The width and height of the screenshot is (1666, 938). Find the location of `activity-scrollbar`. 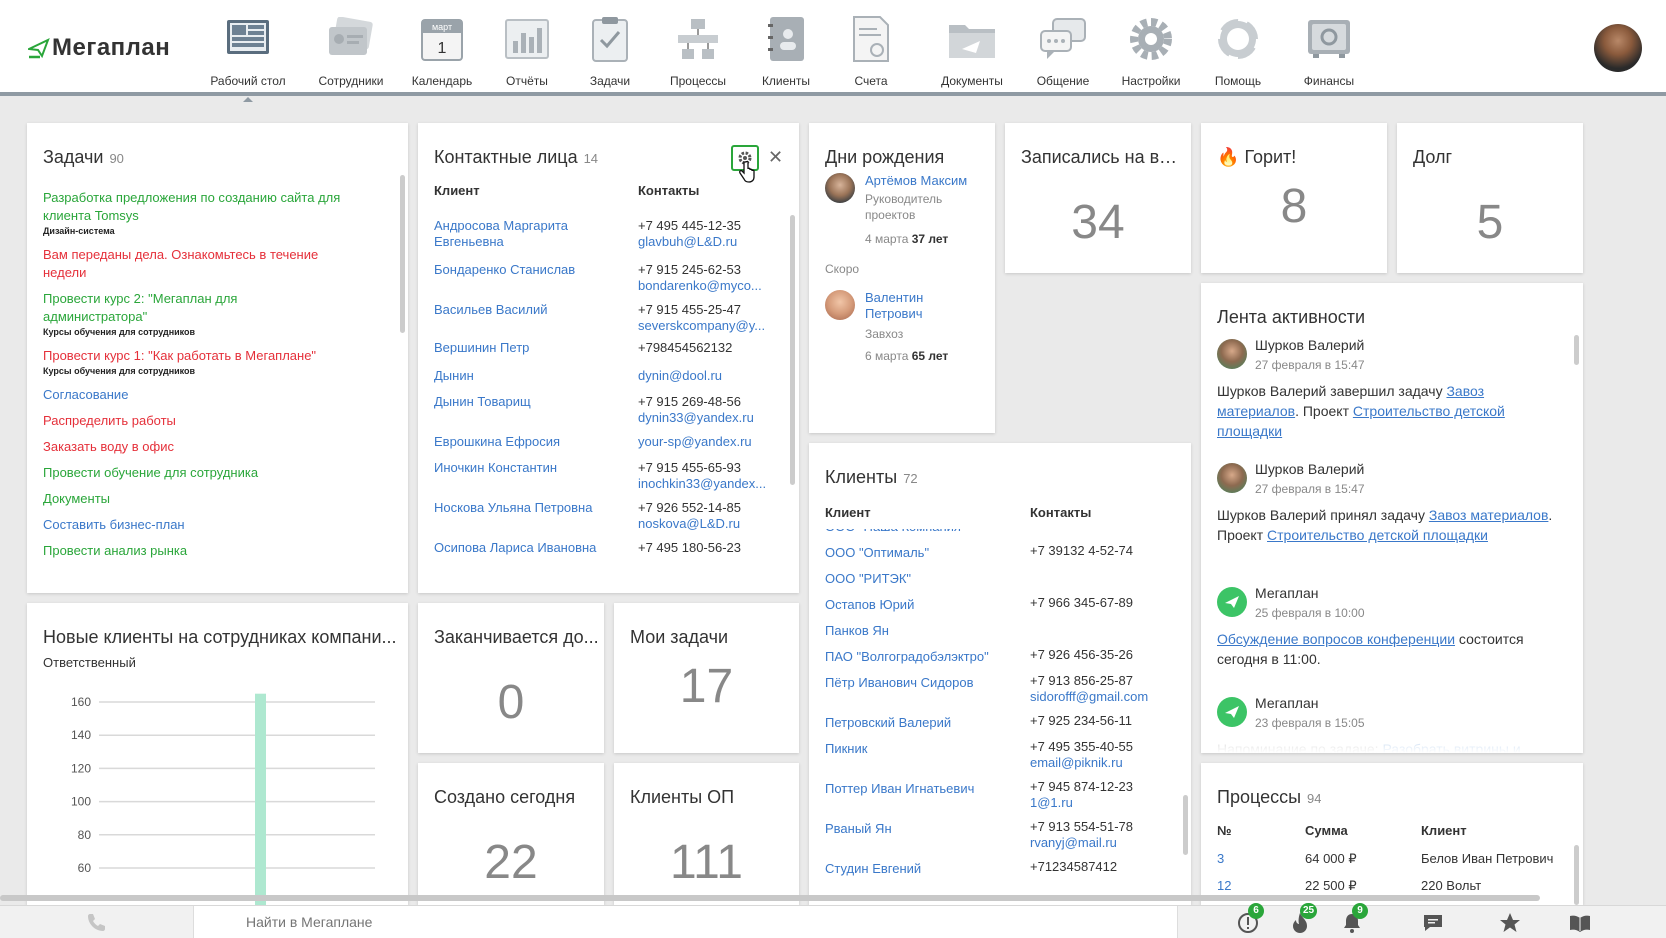

activity-scrollbar is located at coordinates (1576, 350).